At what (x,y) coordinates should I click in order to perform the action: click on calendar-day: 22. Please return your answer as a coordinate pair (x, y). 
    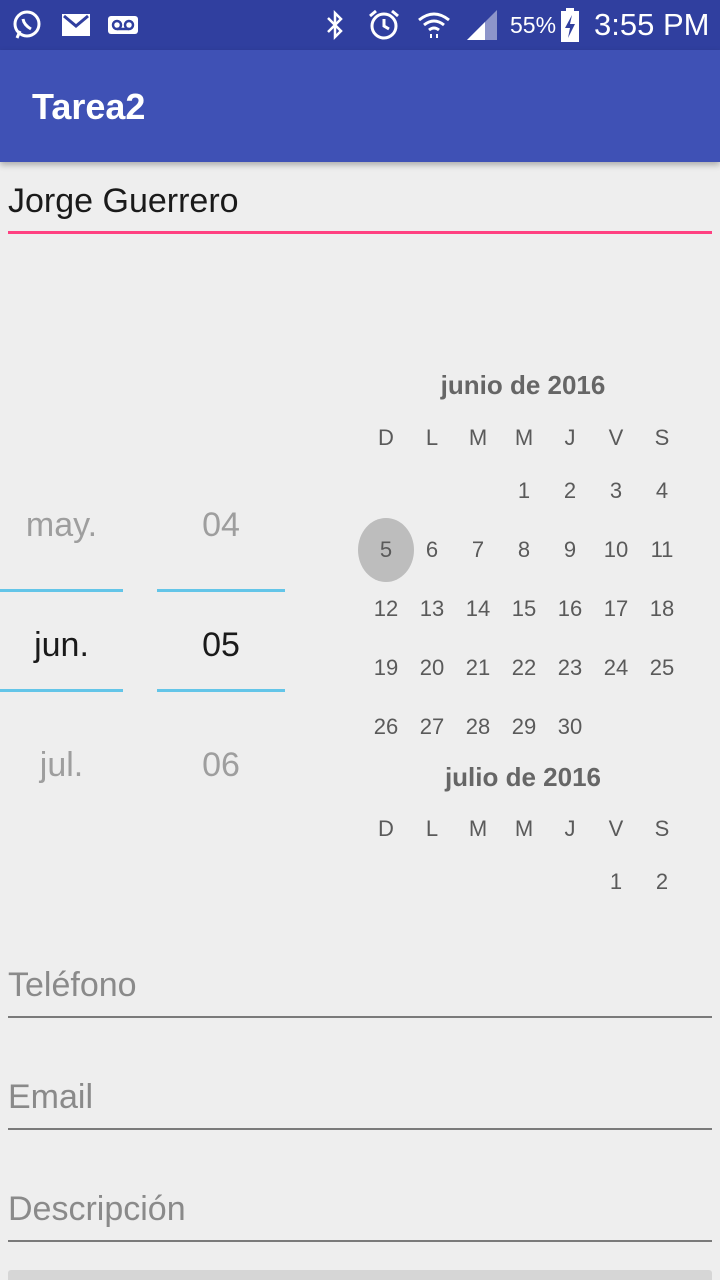
    Looking at the image, I should click on (524, 668).